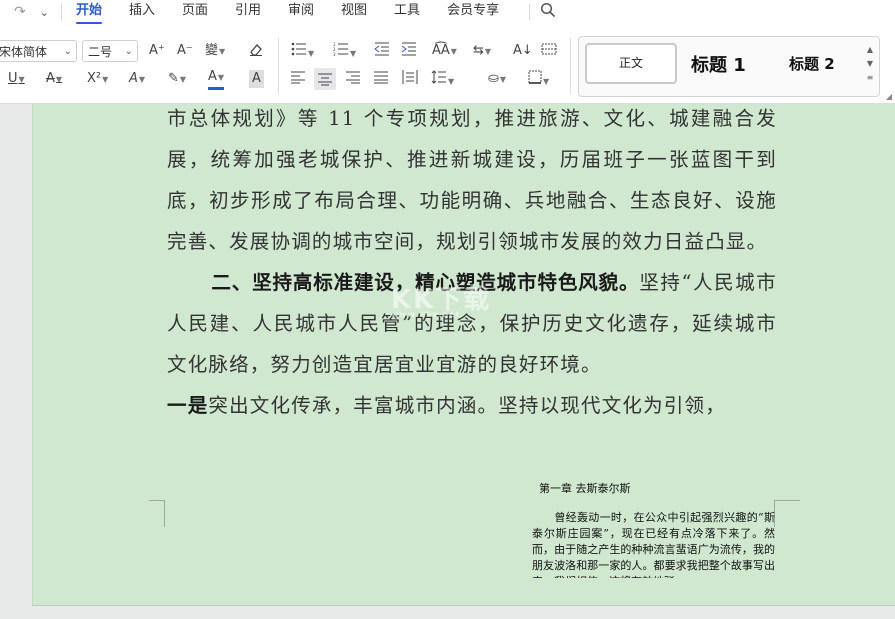 The height and width of the screenshot is (619, 895). I want to click on justify-button, so click(381, 79).